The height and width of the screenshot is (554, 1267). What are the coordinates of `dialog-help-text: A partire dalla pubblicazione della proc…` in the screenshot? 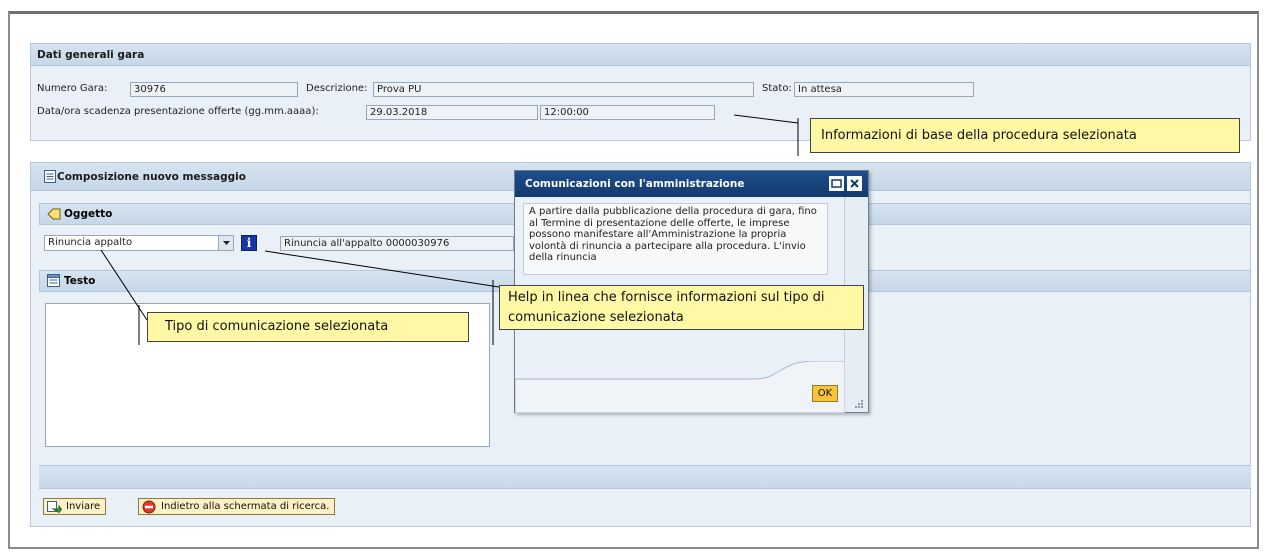 It's located at (675, 239).